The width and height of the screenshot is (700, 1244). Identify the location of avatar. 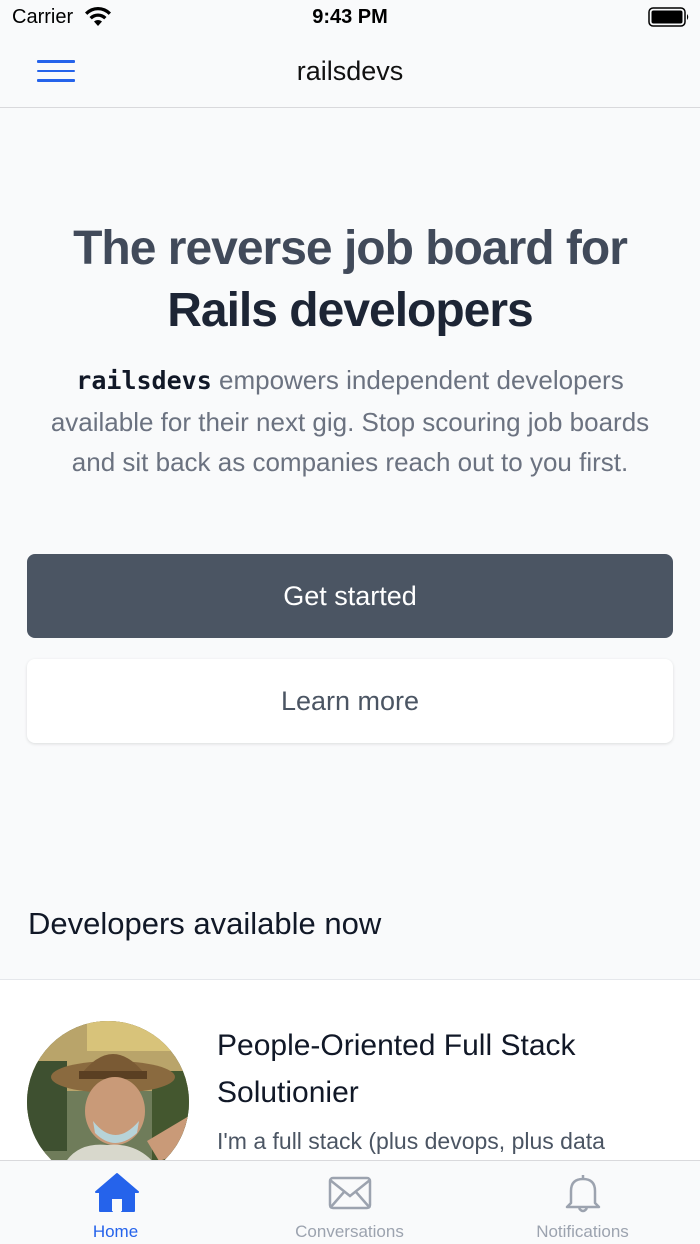
(108, 1090).